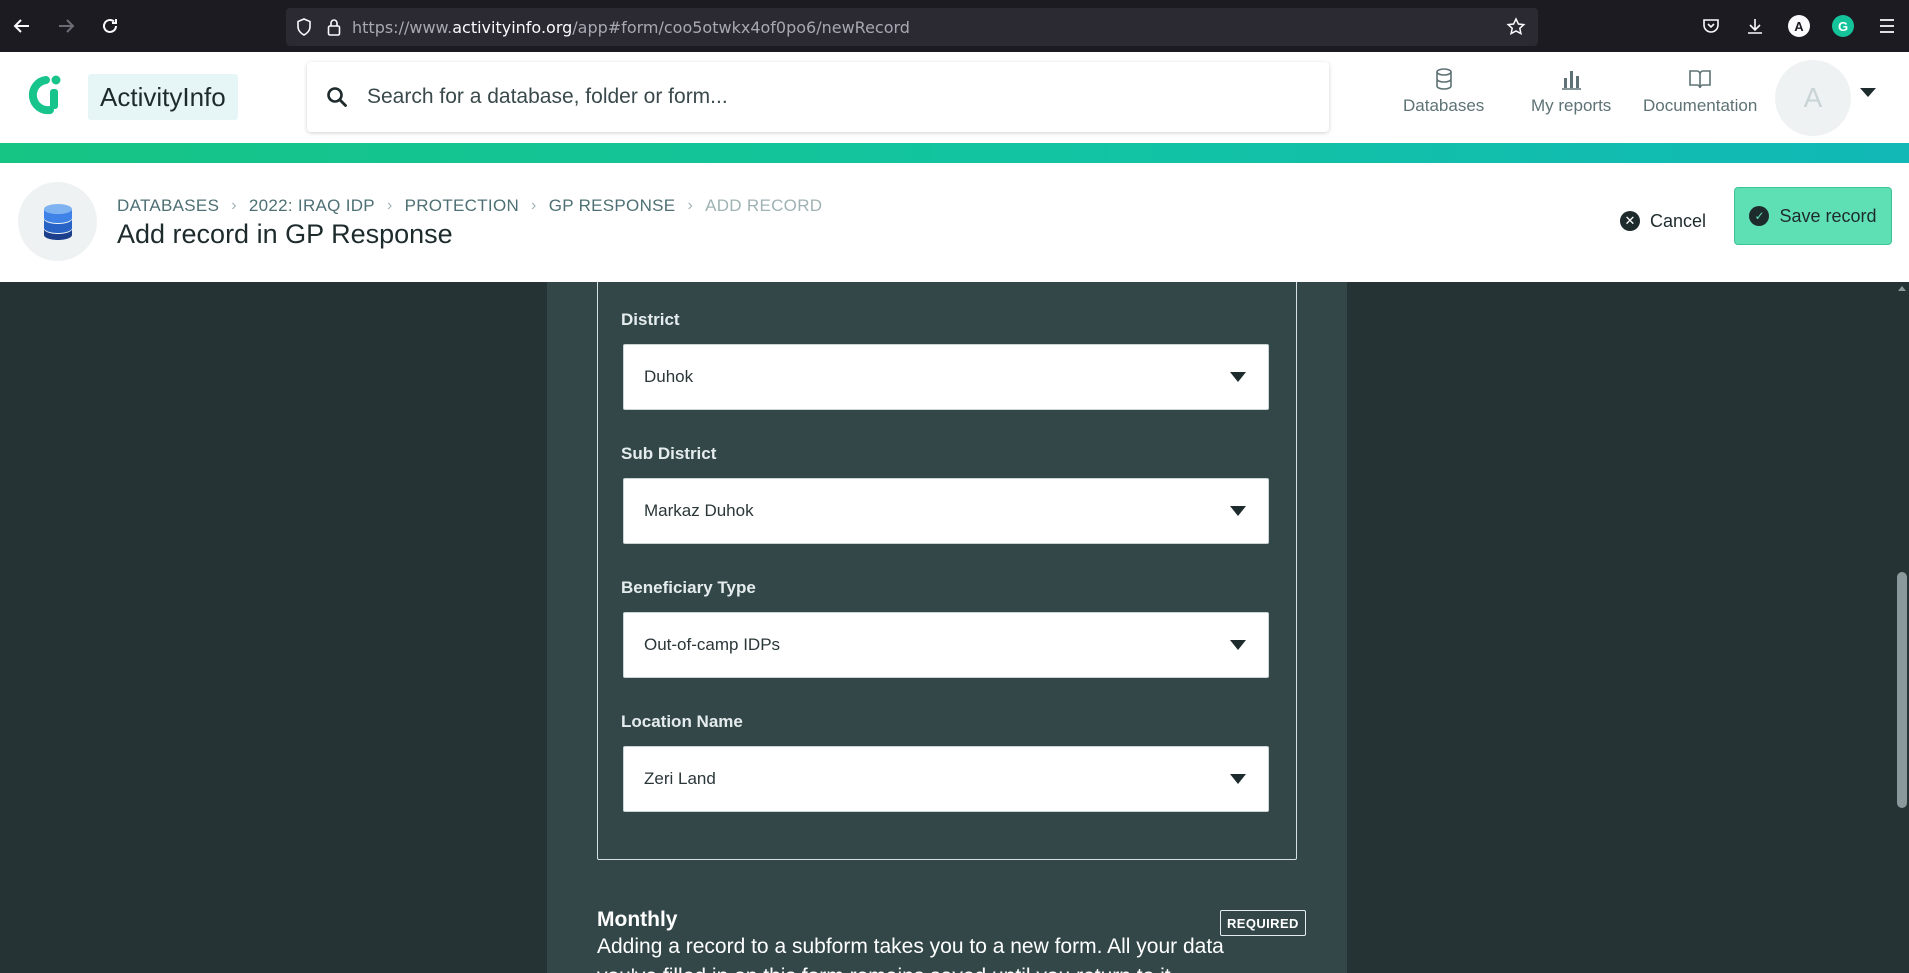  Describe the element at coordinates (462, 206) in the screenshot. I see `breadcrumb-folder: PROTECTION` at that location.